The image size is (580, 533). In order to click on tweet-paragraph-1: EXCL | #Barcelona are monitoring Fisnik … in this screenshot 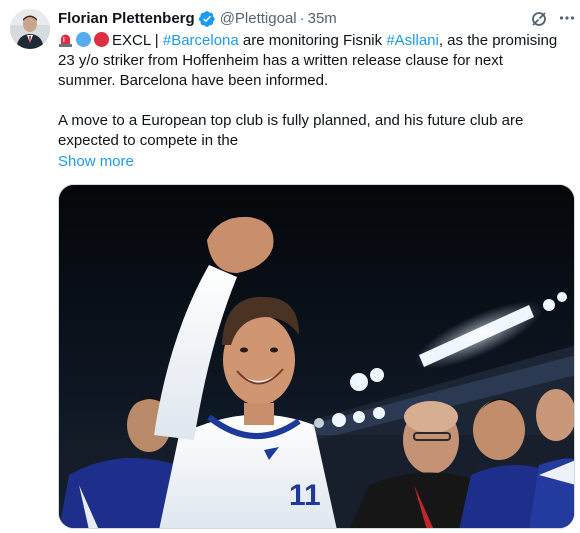, I will do `click(310, 61)`.